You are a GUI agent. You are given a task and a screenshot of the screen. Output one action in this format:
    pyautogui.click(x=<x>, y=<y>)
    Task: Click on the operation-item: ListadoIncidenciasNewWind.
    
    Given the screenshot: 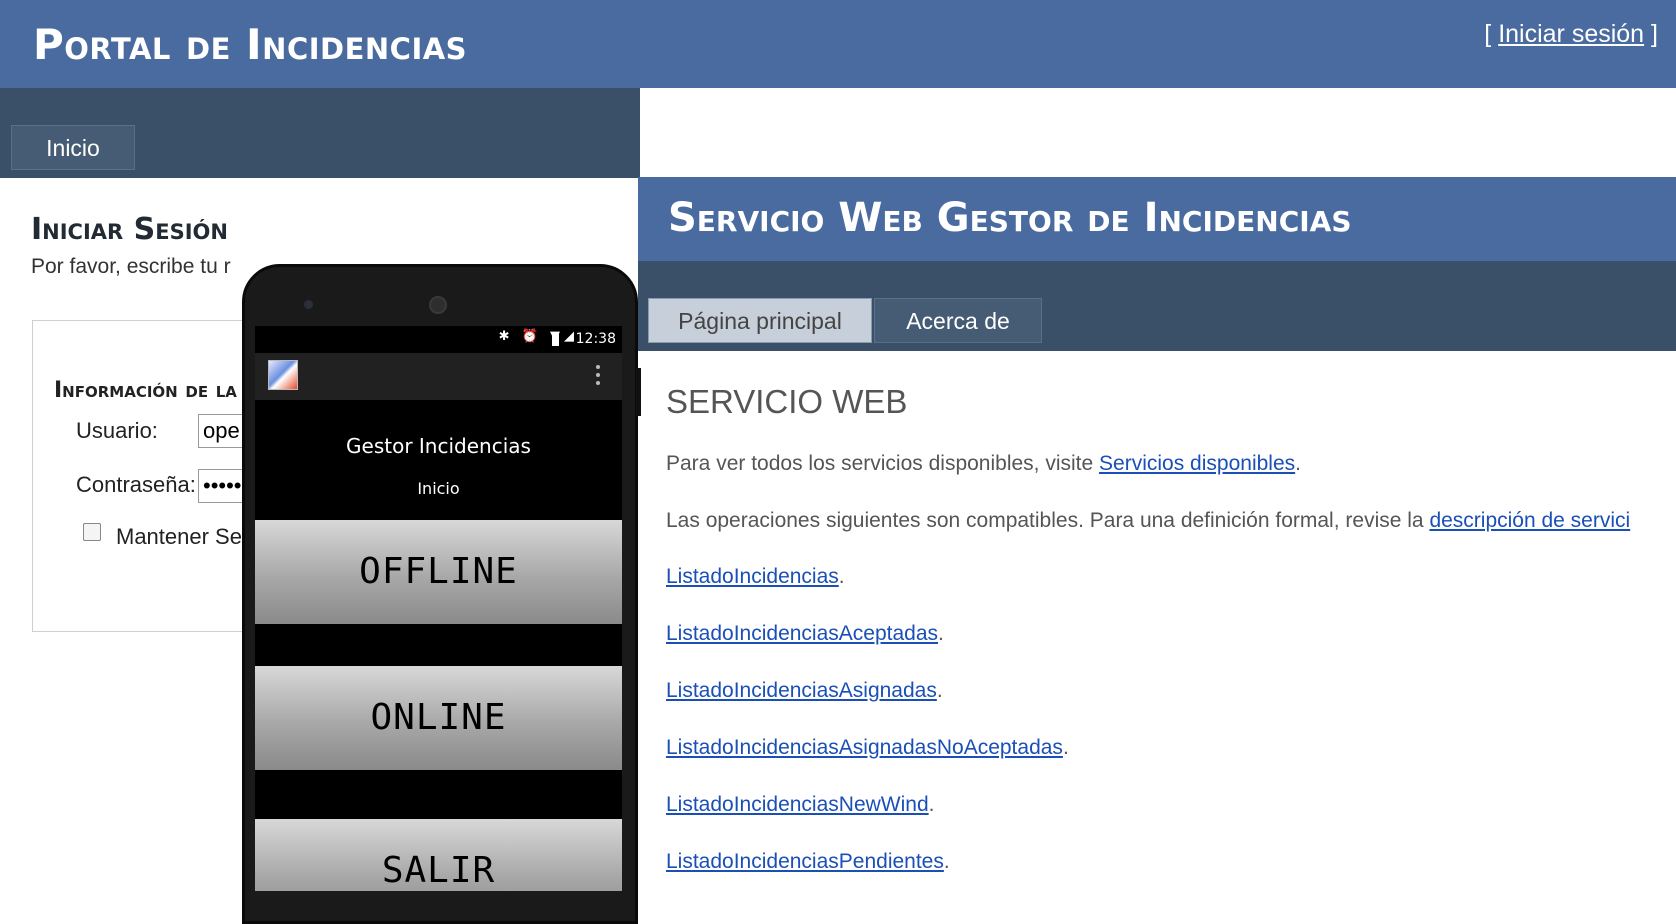 What is the action you would take?
    pyautogui.click(x=800, y=805)
    